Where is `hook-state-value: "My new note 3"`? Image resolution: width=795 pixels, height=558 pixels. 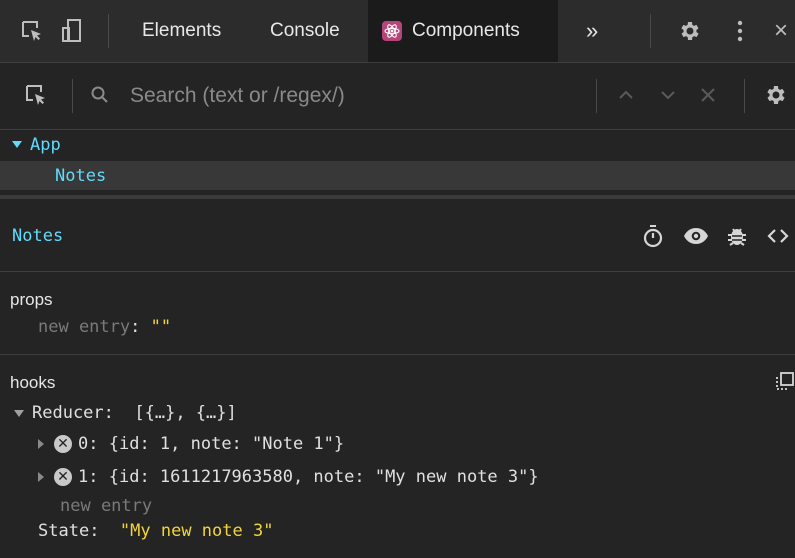
hook-state-value: "My new note 3" is located at coordinates (197, 531).